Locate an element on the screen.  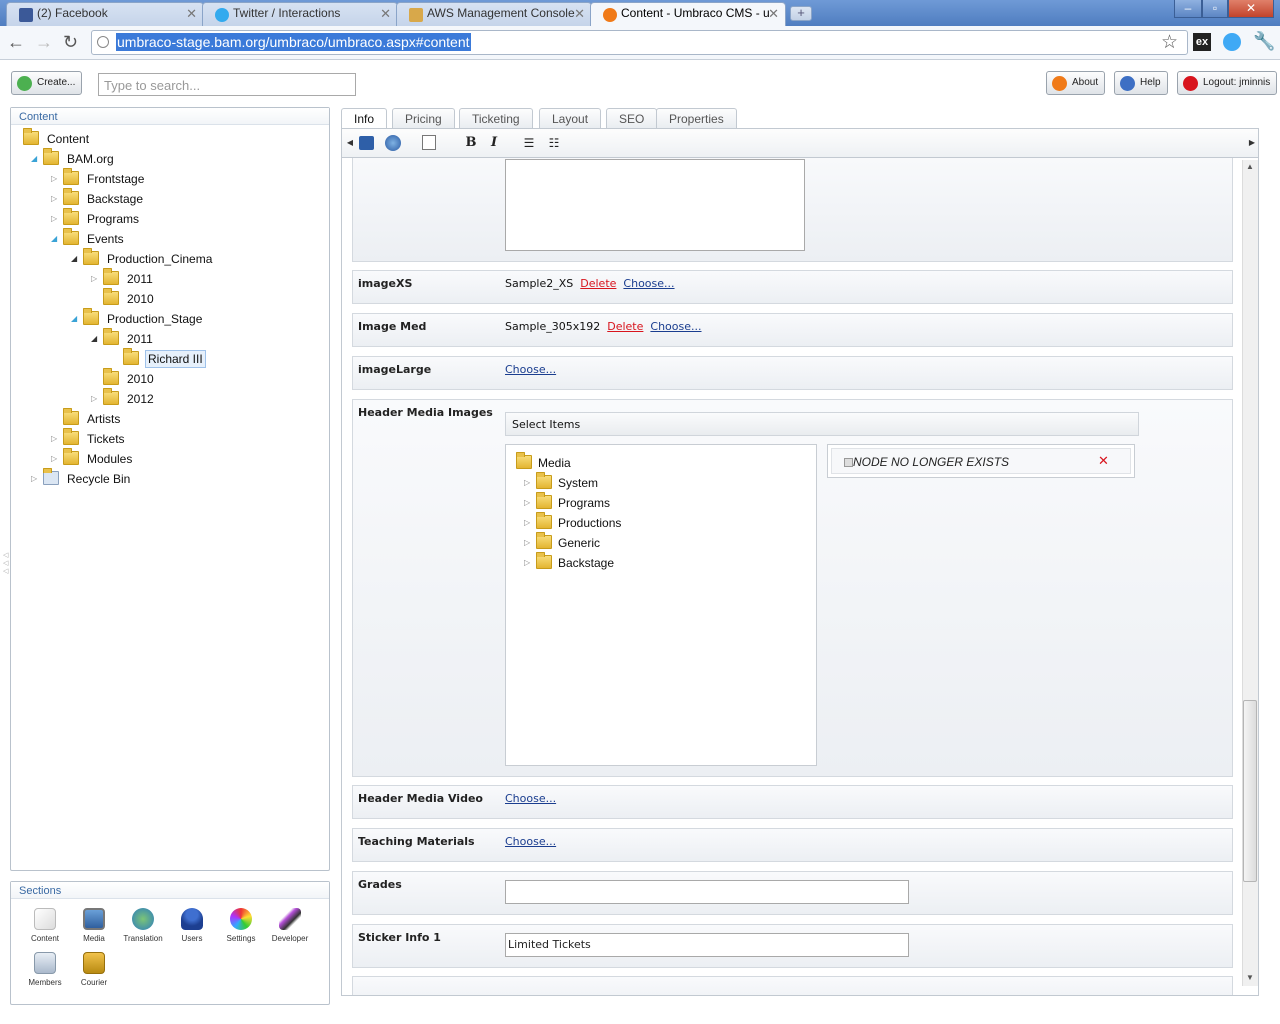
numbered-list-icon: ☷ is located at coordinates (554, 143).